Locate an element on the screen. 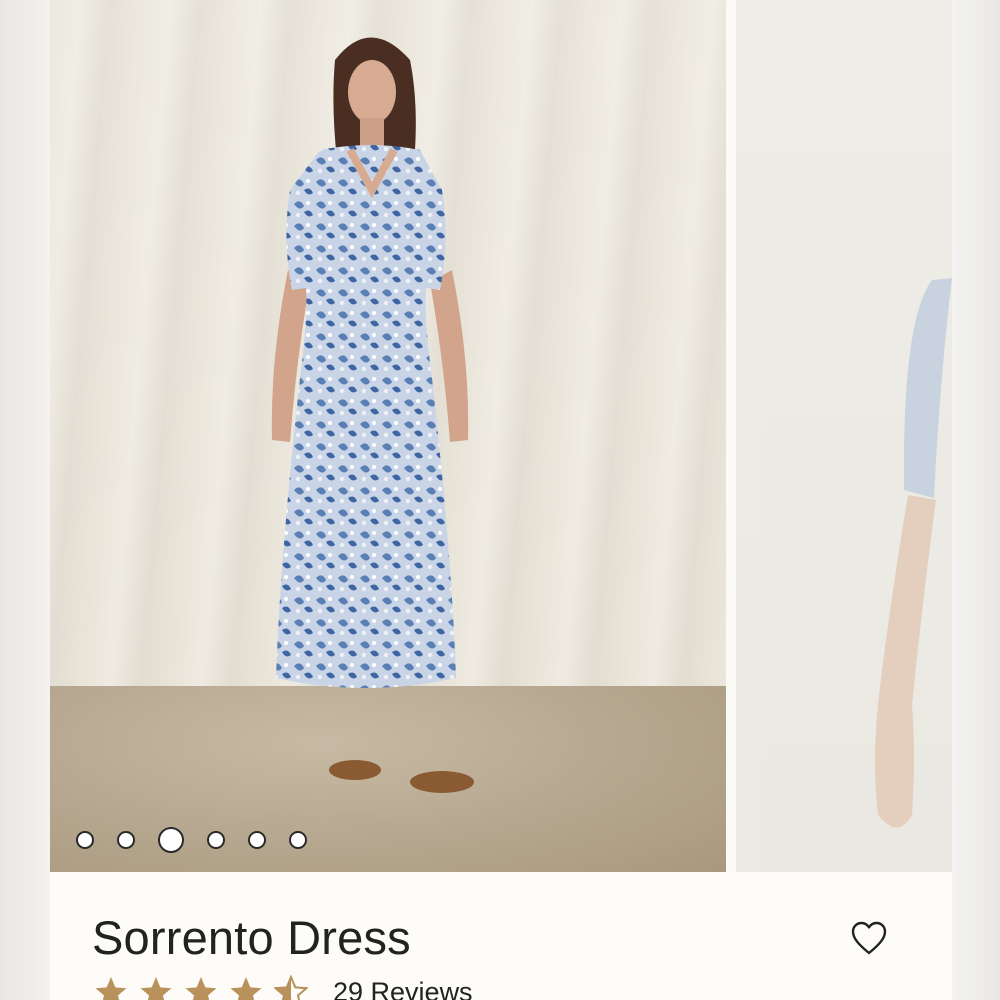 The image size is (1000, 1000). reviews-link: 29 Reviews is located at coordinates (403, 988).